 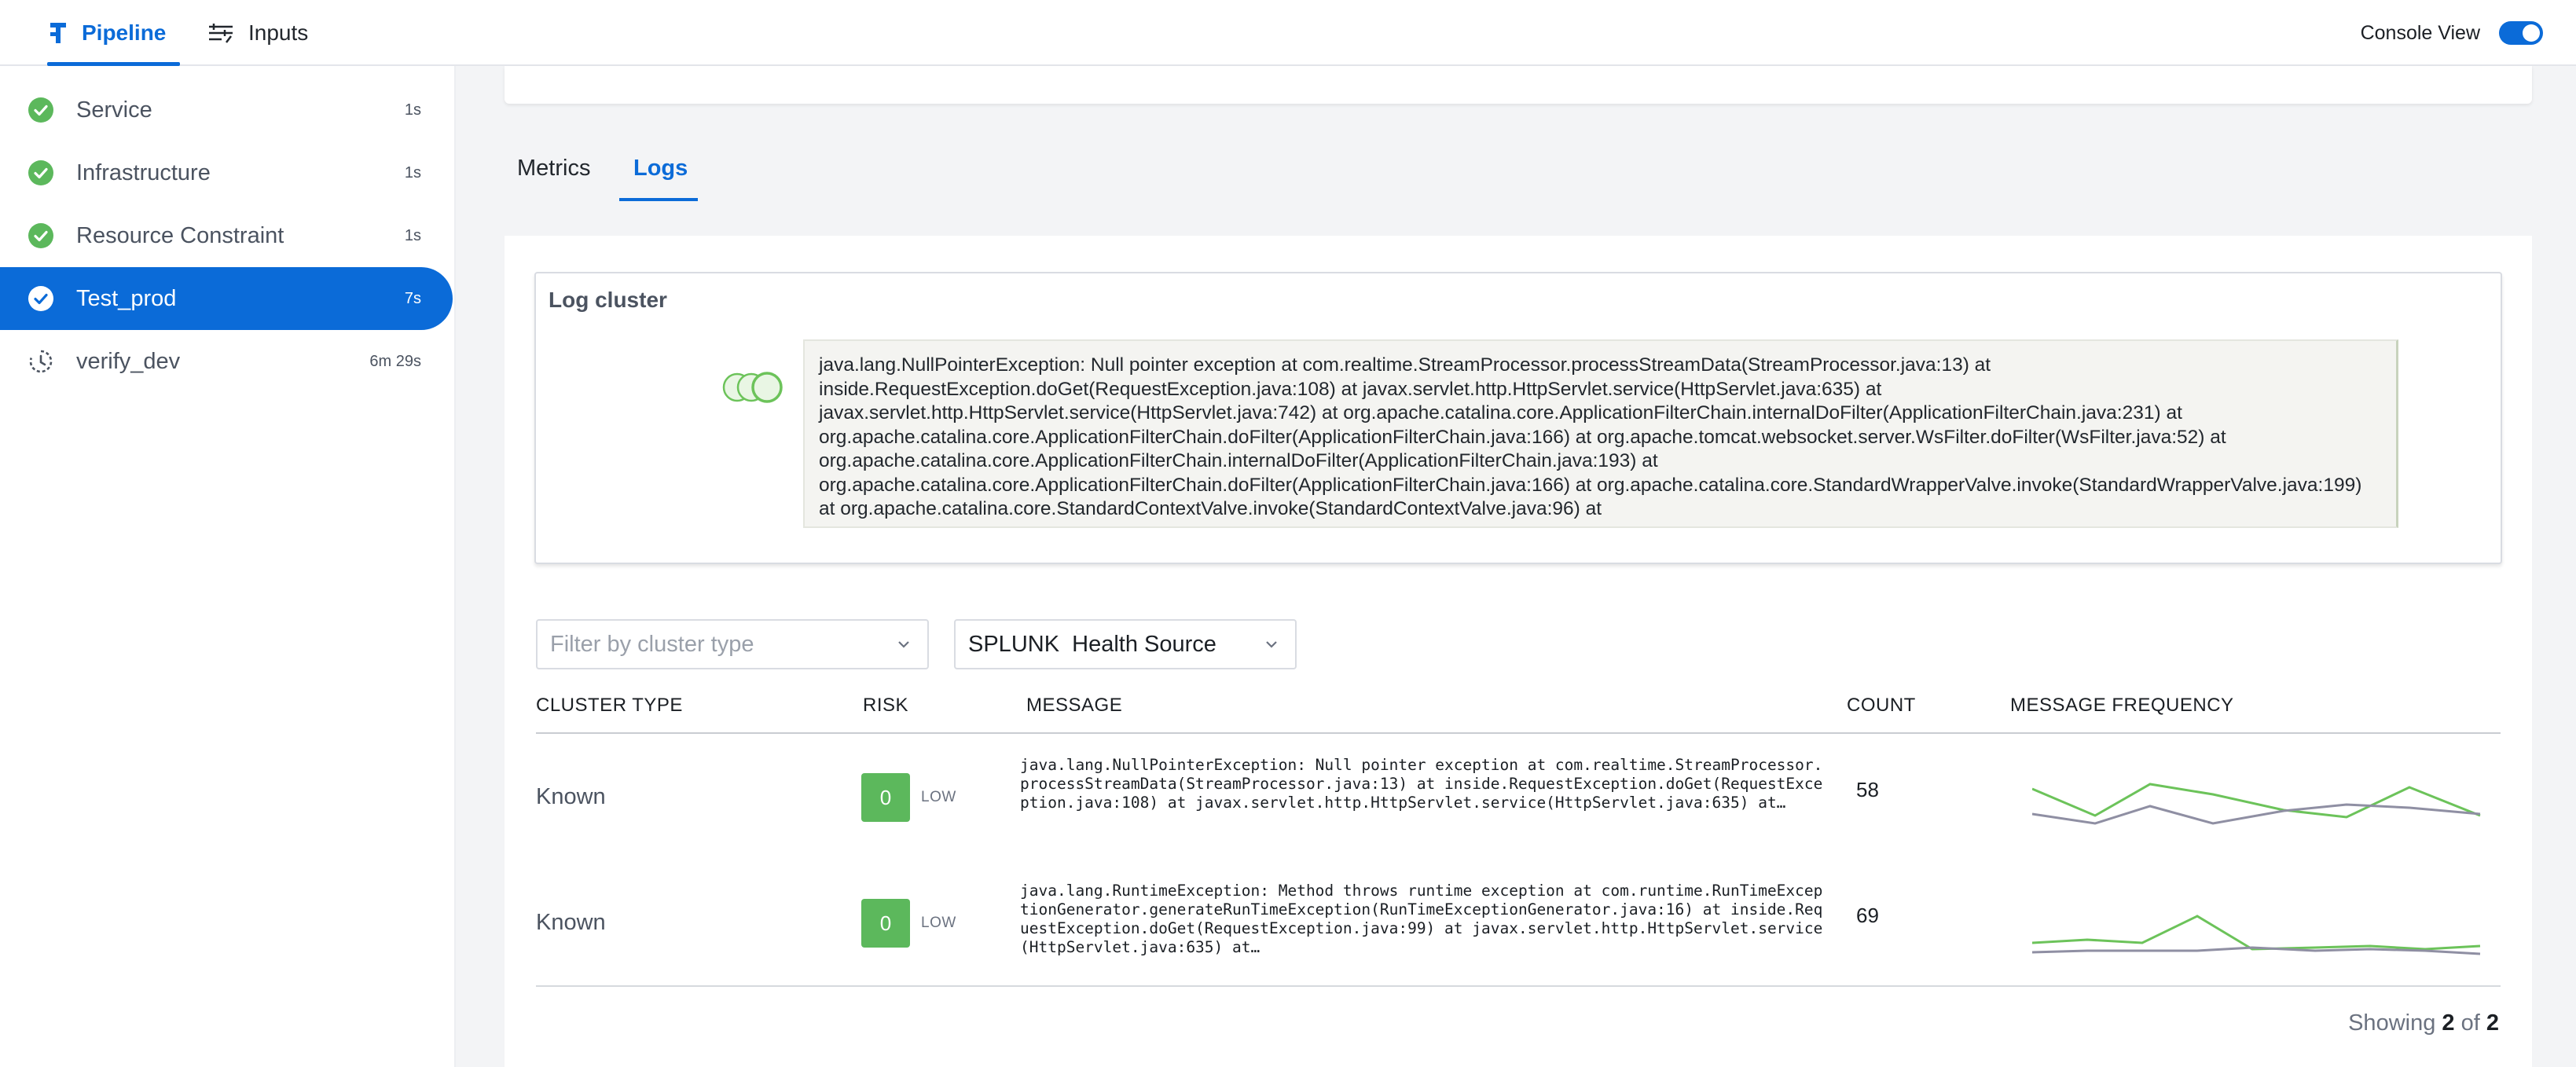 What do you see at coordinates (114, 110) in the screenshot?
I see `step-label: Service` at bounding box center [114, 110].